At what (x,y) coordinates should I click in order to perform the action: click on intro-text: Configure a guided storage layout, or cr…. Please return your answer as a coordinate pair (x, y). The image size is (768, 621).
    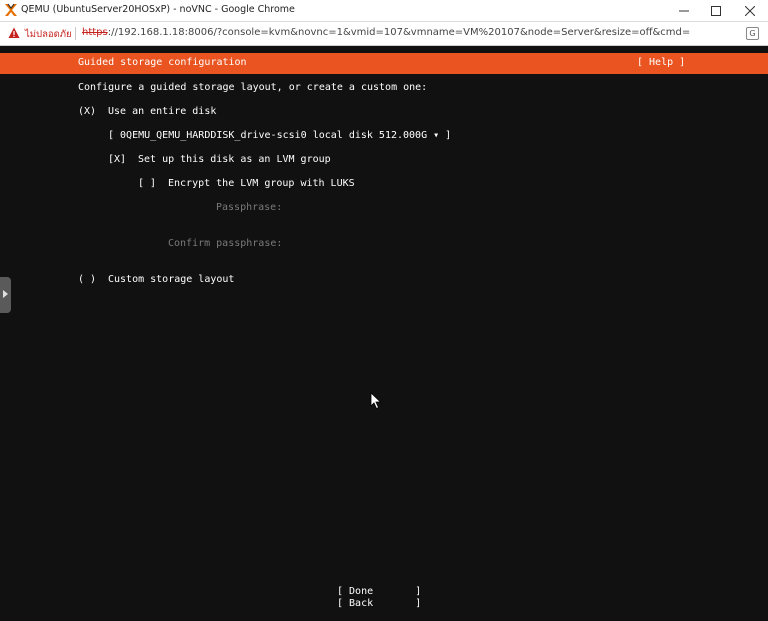
    Looking at the image, I should click on (253, 87).